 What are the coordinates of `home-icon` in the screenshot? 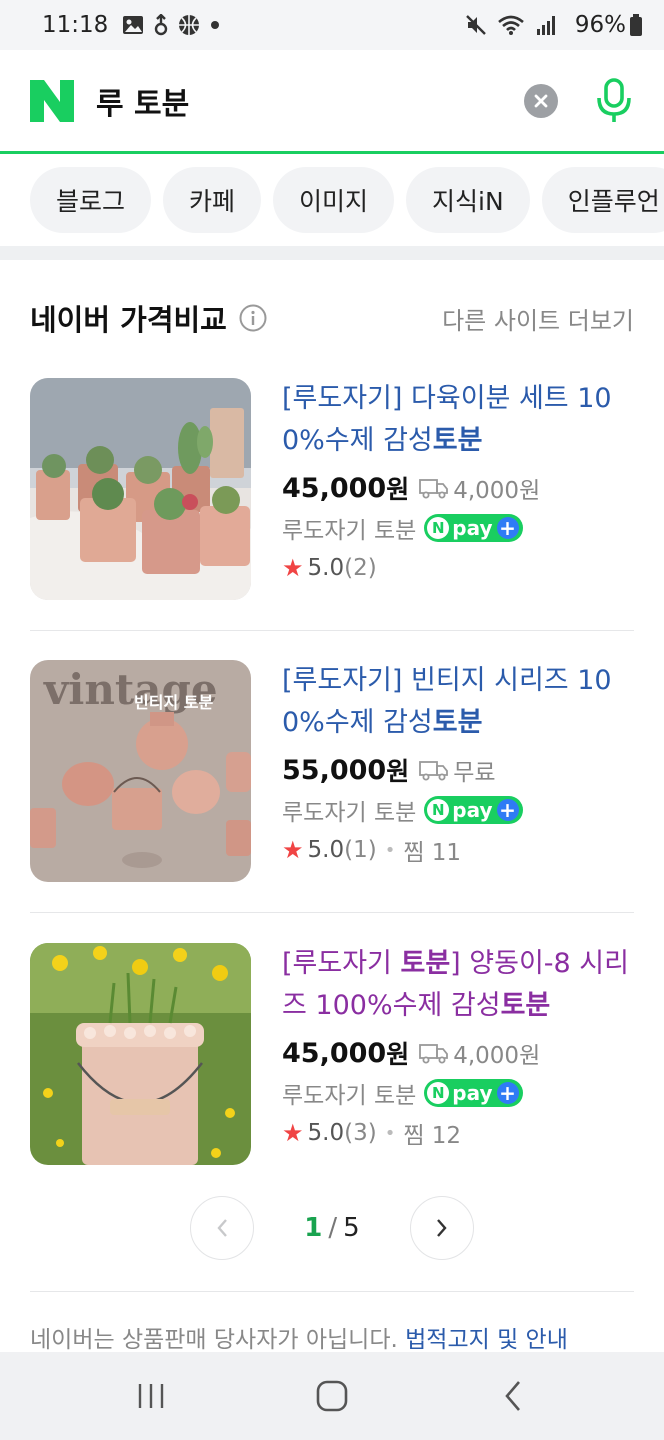 It's located at (332, 1396).